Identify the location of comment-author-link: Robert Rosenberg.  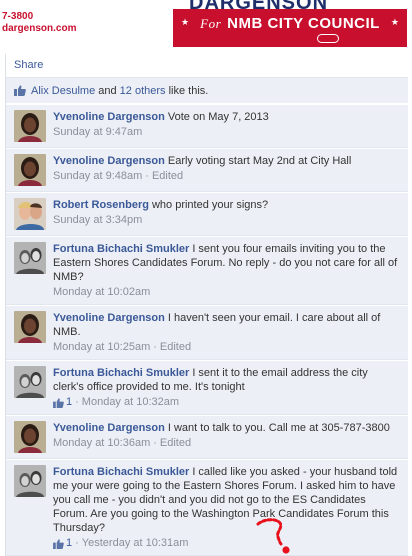
(101, 205).